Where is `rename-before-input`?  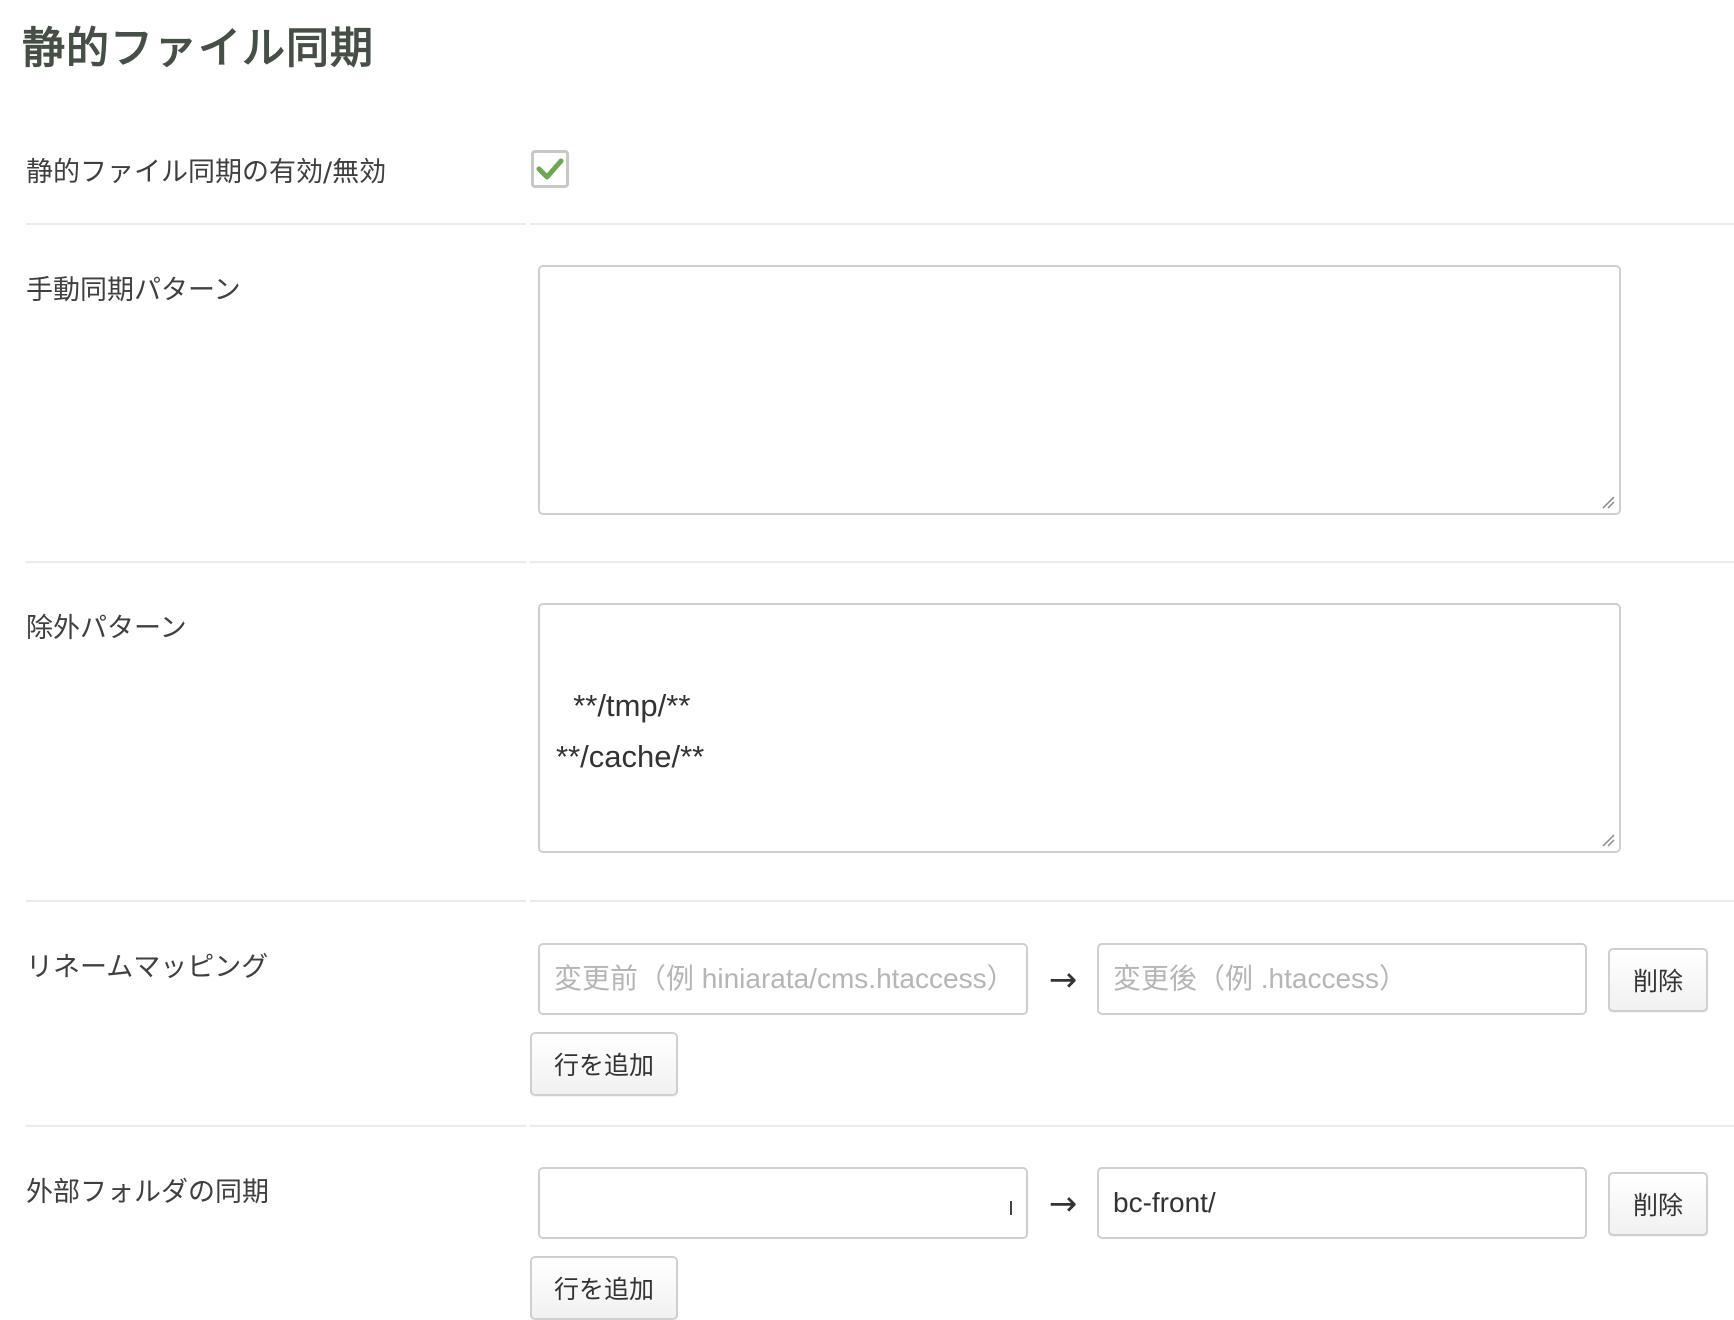
rename-before-input is located at coordinates (783, 979).